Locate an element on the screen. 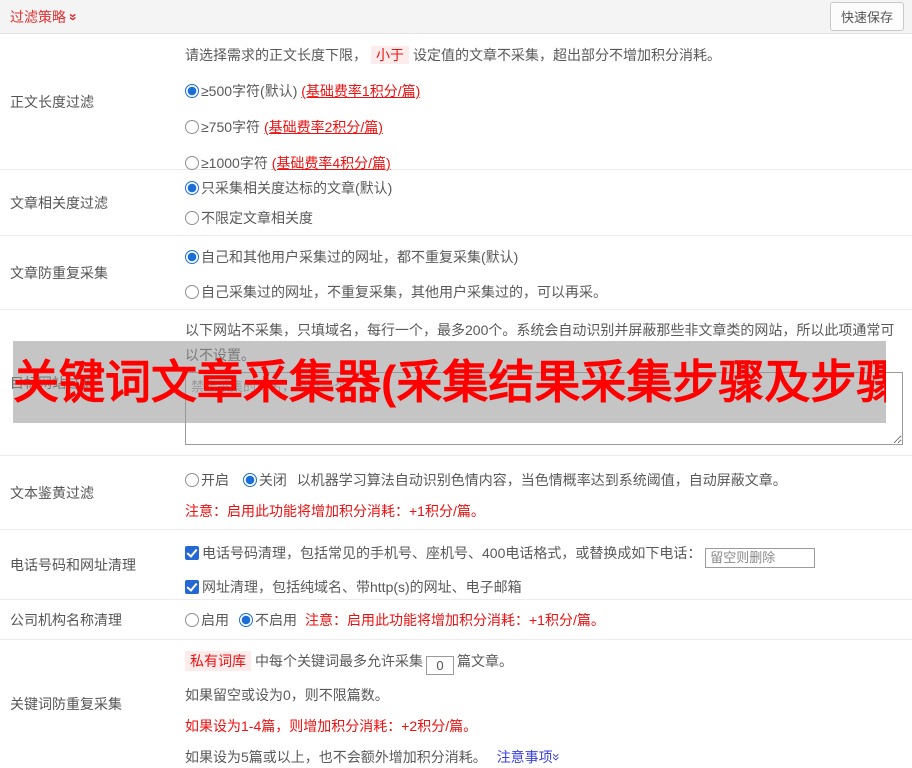 The height and width of the screenshot is (768, 912). blocked-domains-textarea is located at coordinates (544, 408).